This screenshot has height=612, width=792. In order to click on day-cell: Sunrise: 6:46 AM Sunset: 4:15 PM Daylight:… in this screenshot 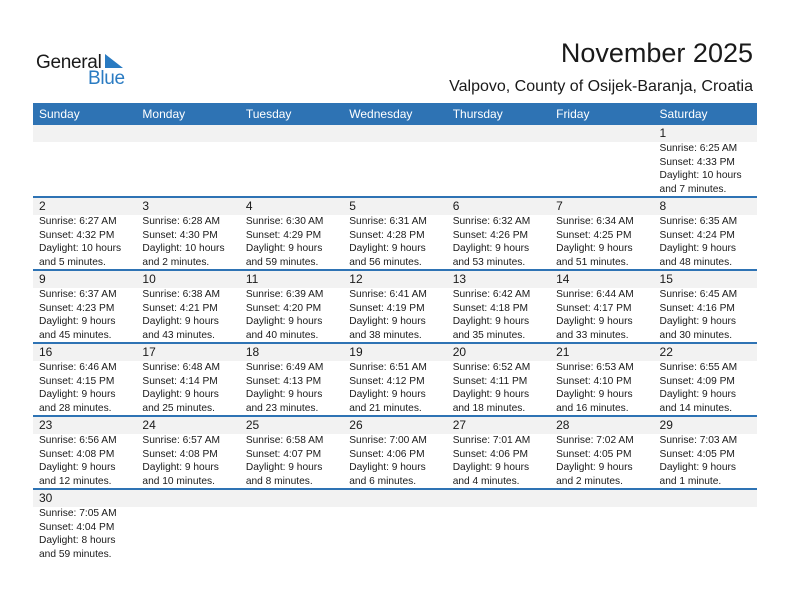, I will do `click(84, 388)`.